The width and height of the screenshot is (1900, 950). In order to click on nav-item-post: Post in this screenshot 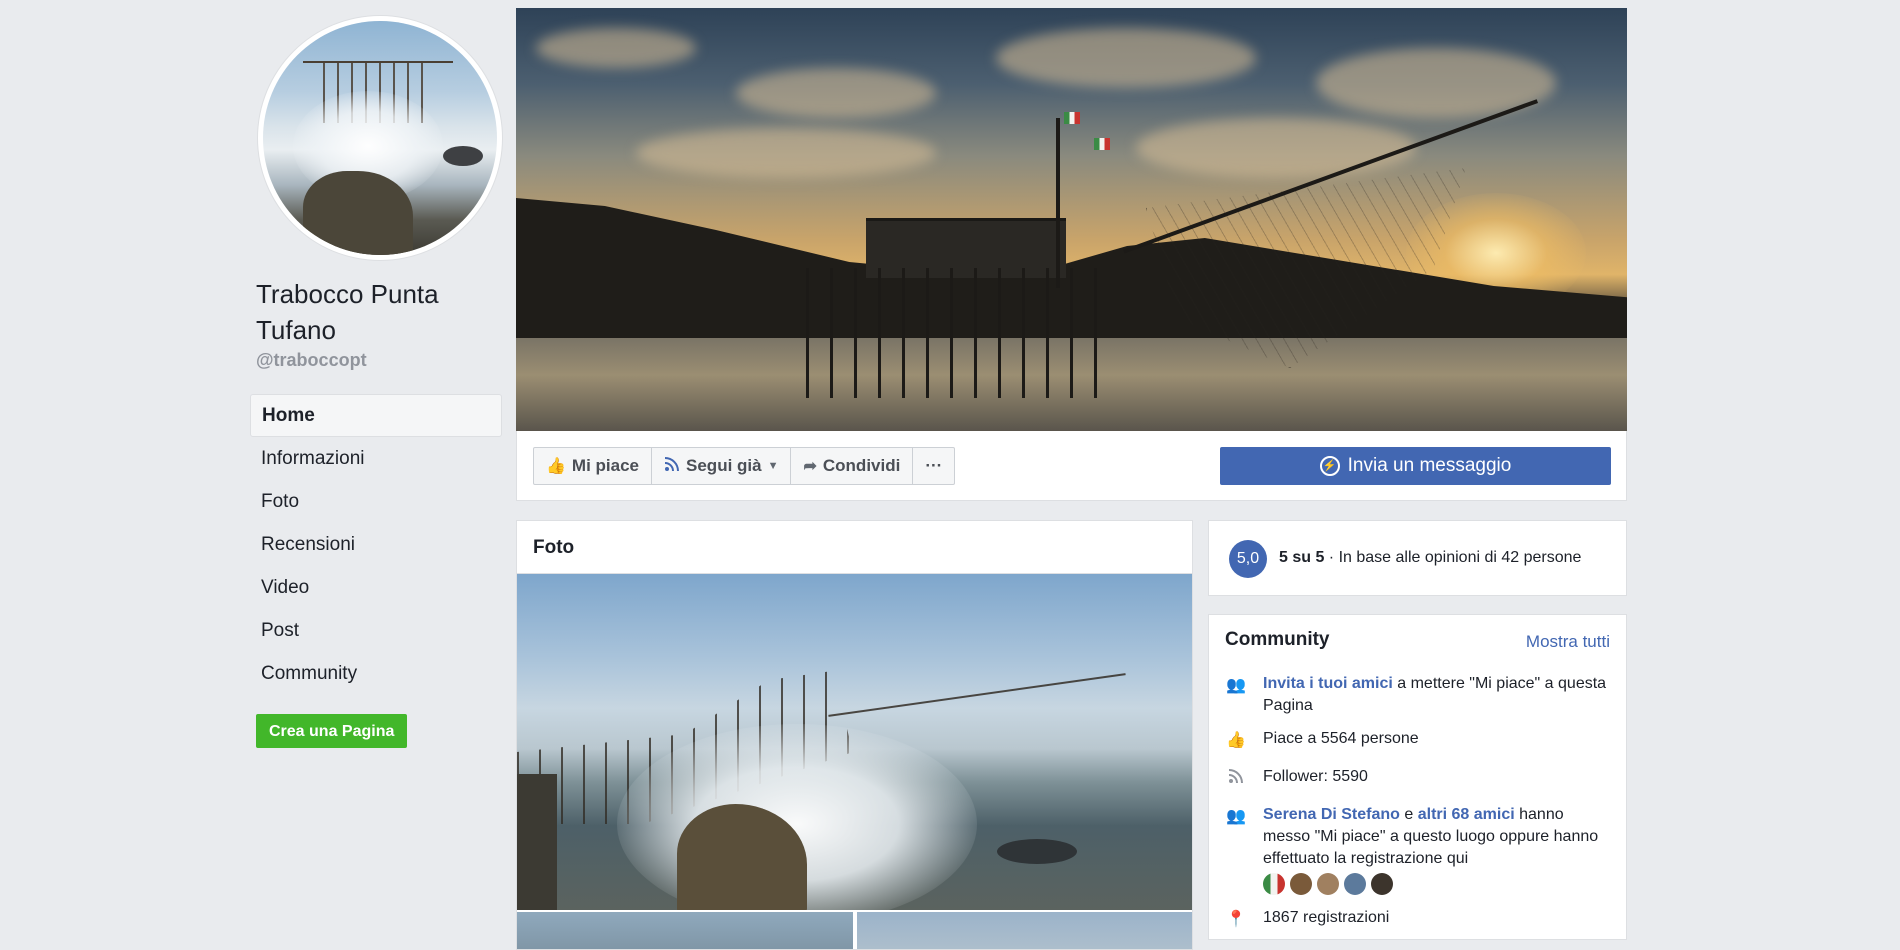, I will do `click(376, 630)`.